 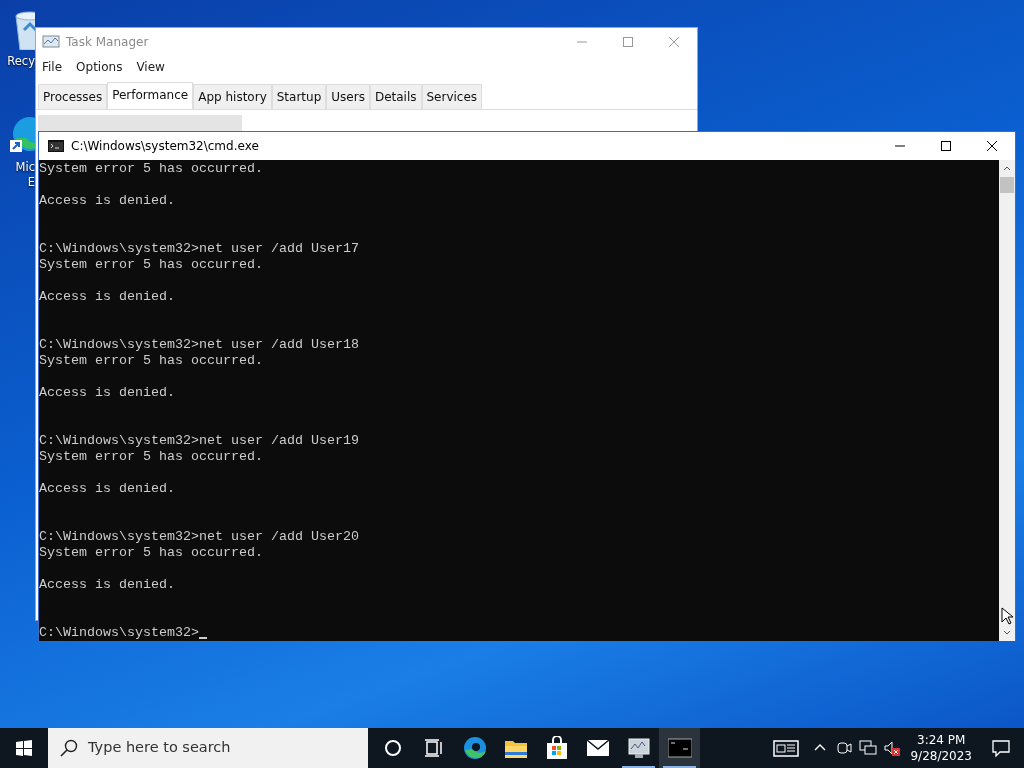 I want to click on scrollbar, so click(x=1007, y=400).